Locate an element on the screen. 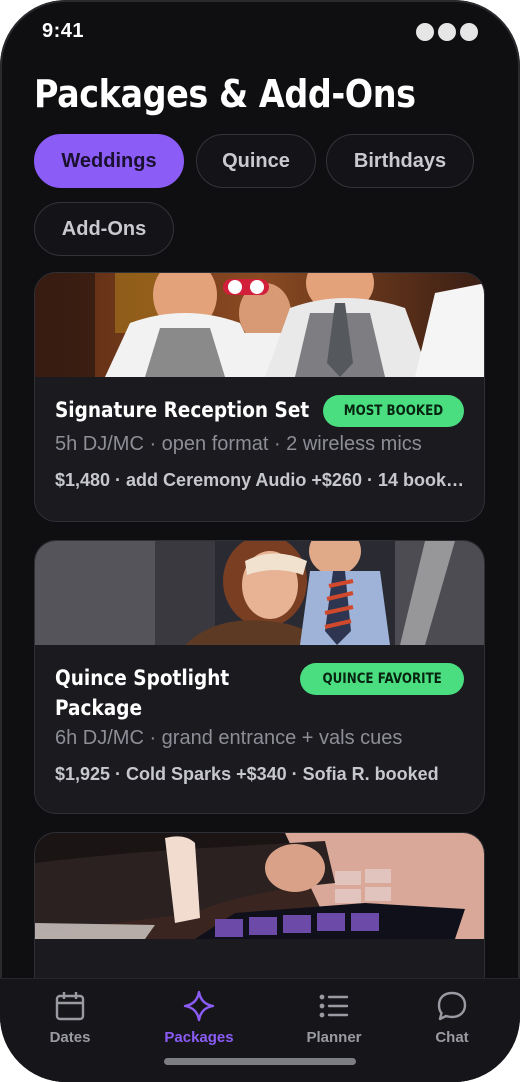 Image resolution: width=520 pixels, height=1082 pixels. calendar-icon is located at coordinates (70, 1006).